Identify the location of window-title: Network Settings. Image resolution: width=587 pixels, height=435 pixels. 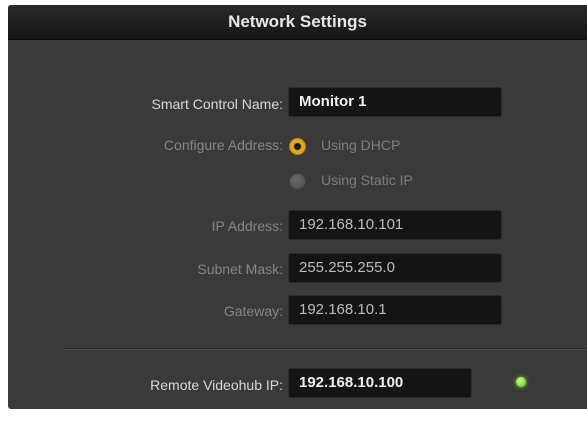
(297, 22).